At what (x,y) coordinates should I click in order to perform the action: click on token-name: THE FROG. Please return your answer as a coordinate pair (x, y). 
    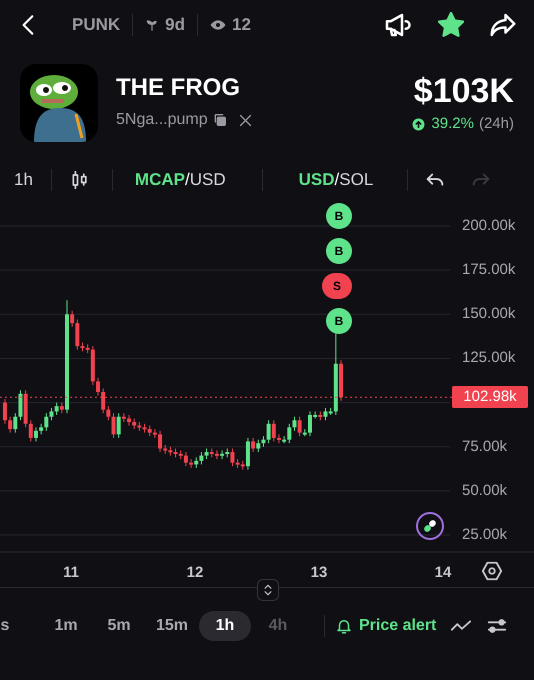
    Looking at the image, I should click on (178, 88).